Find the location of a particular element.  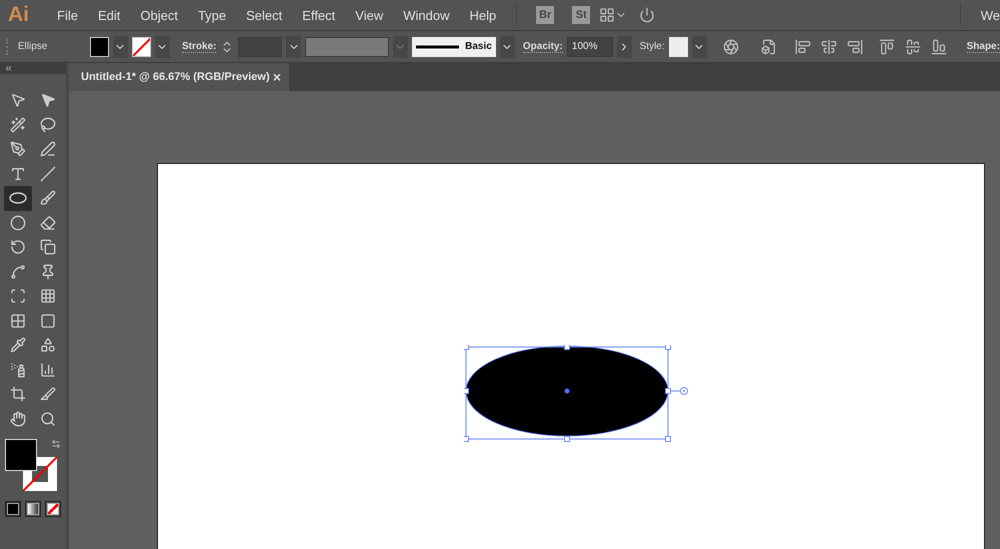

swap-icon is located at coordinates (56, 444).